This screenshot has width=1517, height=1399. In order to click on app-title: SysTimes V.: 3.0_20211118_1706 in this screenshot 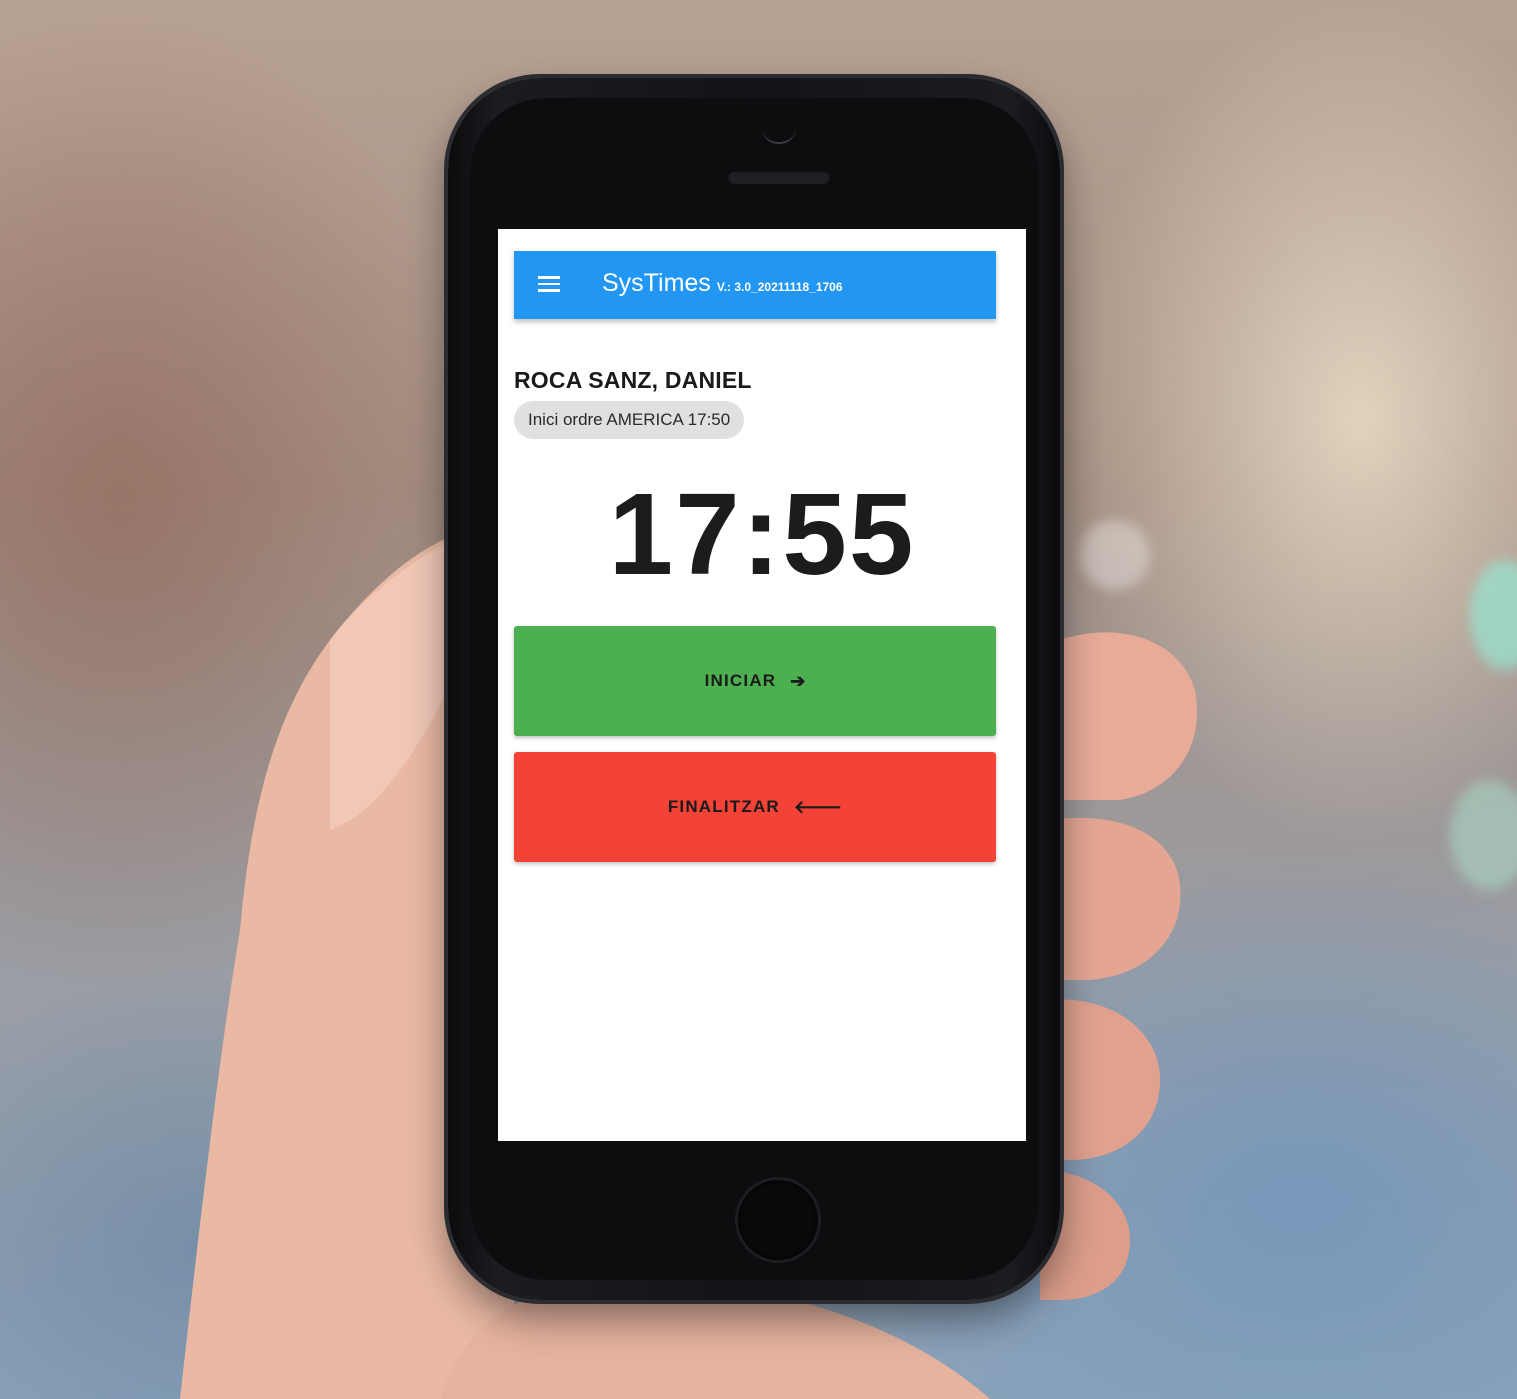, I will do `click(722, 283)`.